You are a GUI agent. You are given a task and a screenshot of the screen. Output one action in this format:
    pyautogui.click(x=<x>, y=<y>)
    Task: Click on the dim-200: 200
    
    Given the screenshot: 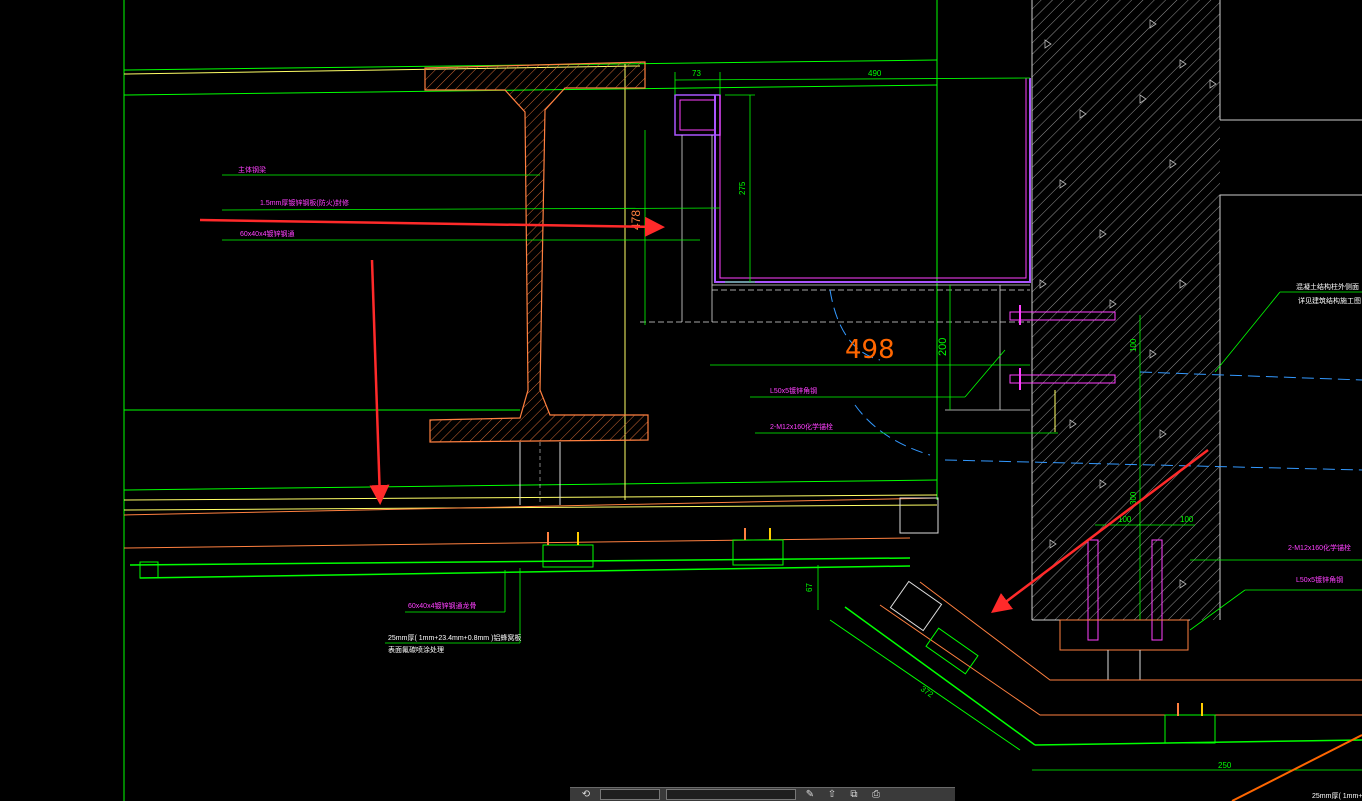 What is the action you would take?
    pyautogui.click(x=943, y=347)
    